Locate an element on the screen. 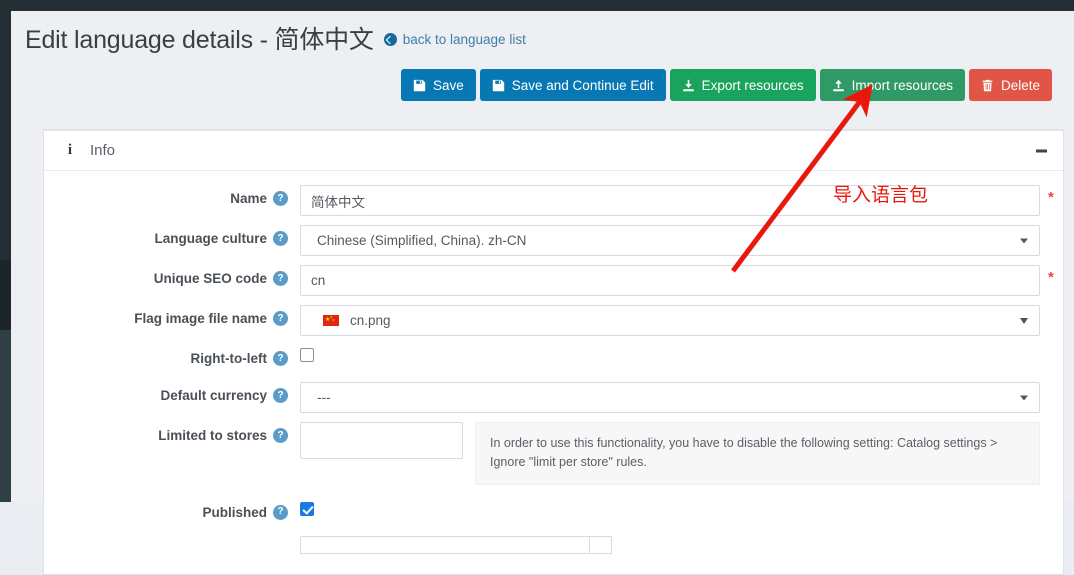 The image size is (1074, 575). name-input: 简体中文 is located at coordinates (670, 200).